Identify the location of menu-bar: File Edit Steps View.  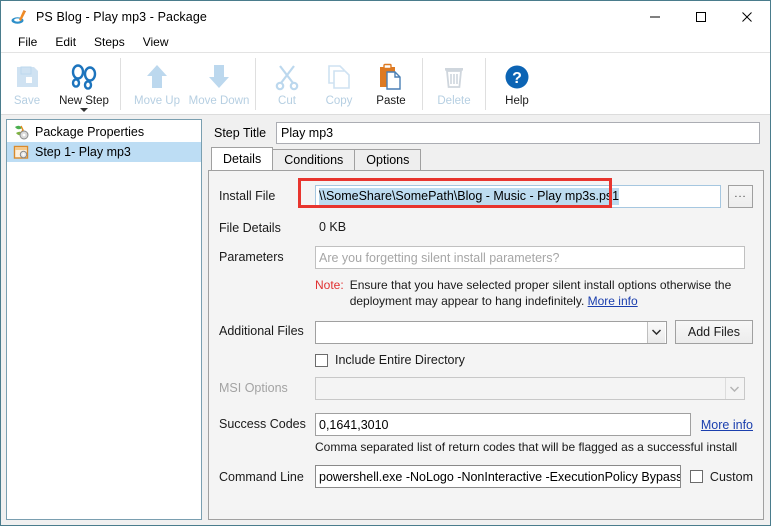
(385, 42).